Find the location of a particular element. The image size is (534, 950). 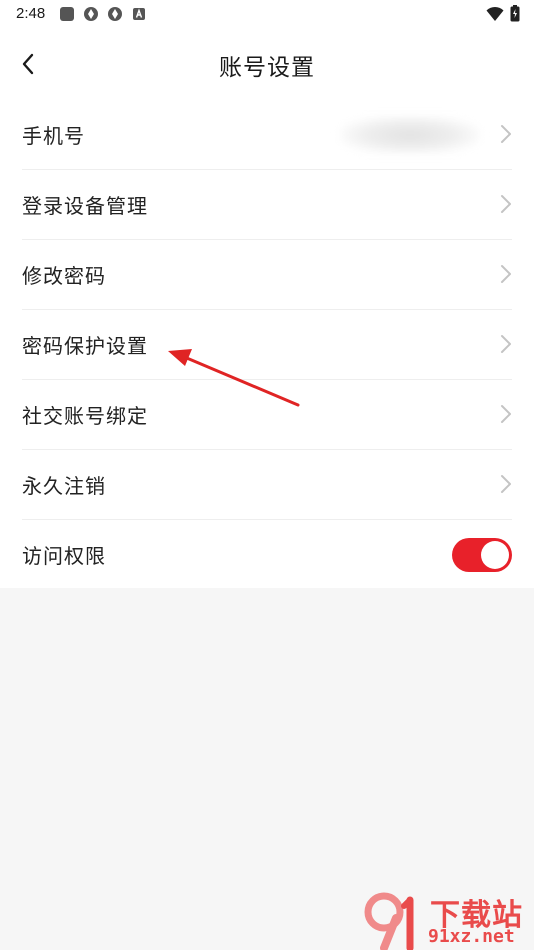

row-label: 永久注销 is located at coordinates (64, 486).